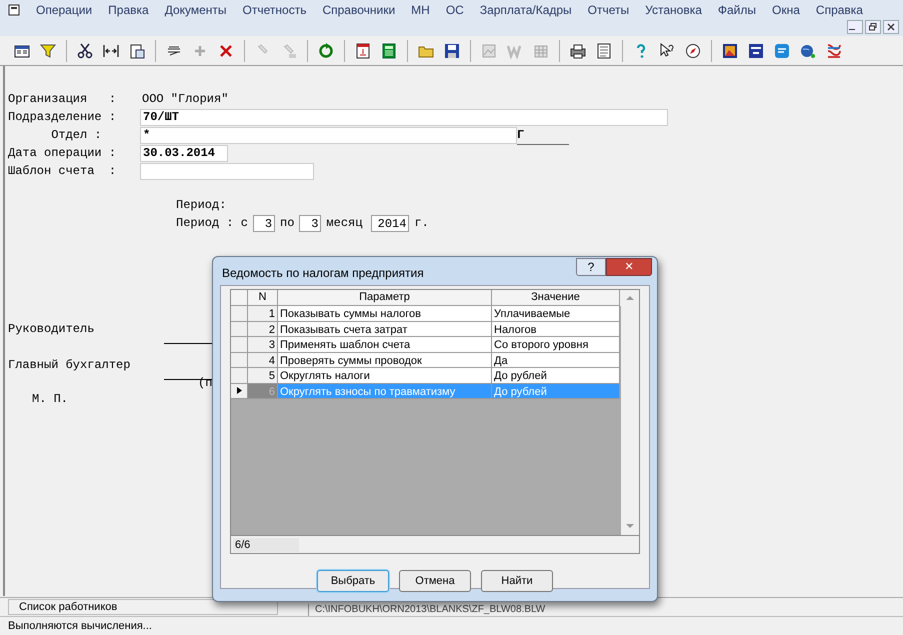  I want to click on menu-item: Файлы, so click(737, 10).